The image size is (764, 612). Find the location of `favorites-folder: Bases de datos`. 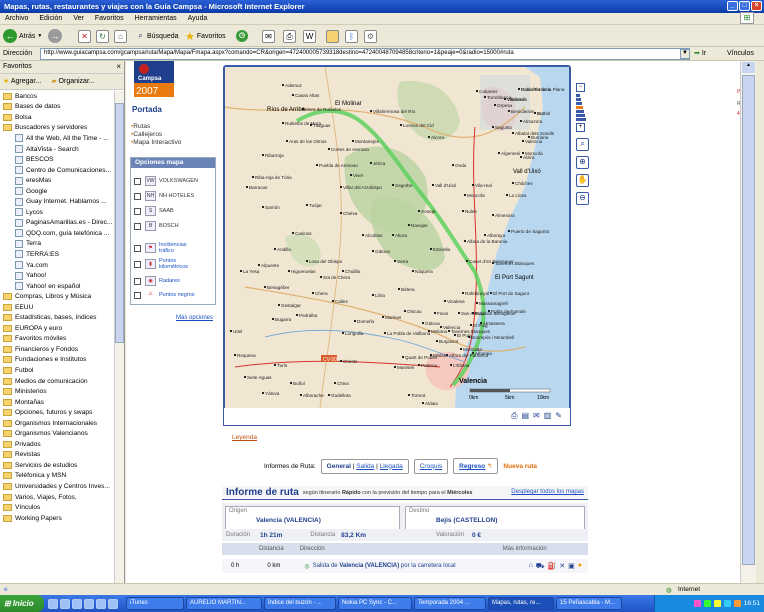

favorites-folder: Bases de datos is located at coordinates (57, 107).